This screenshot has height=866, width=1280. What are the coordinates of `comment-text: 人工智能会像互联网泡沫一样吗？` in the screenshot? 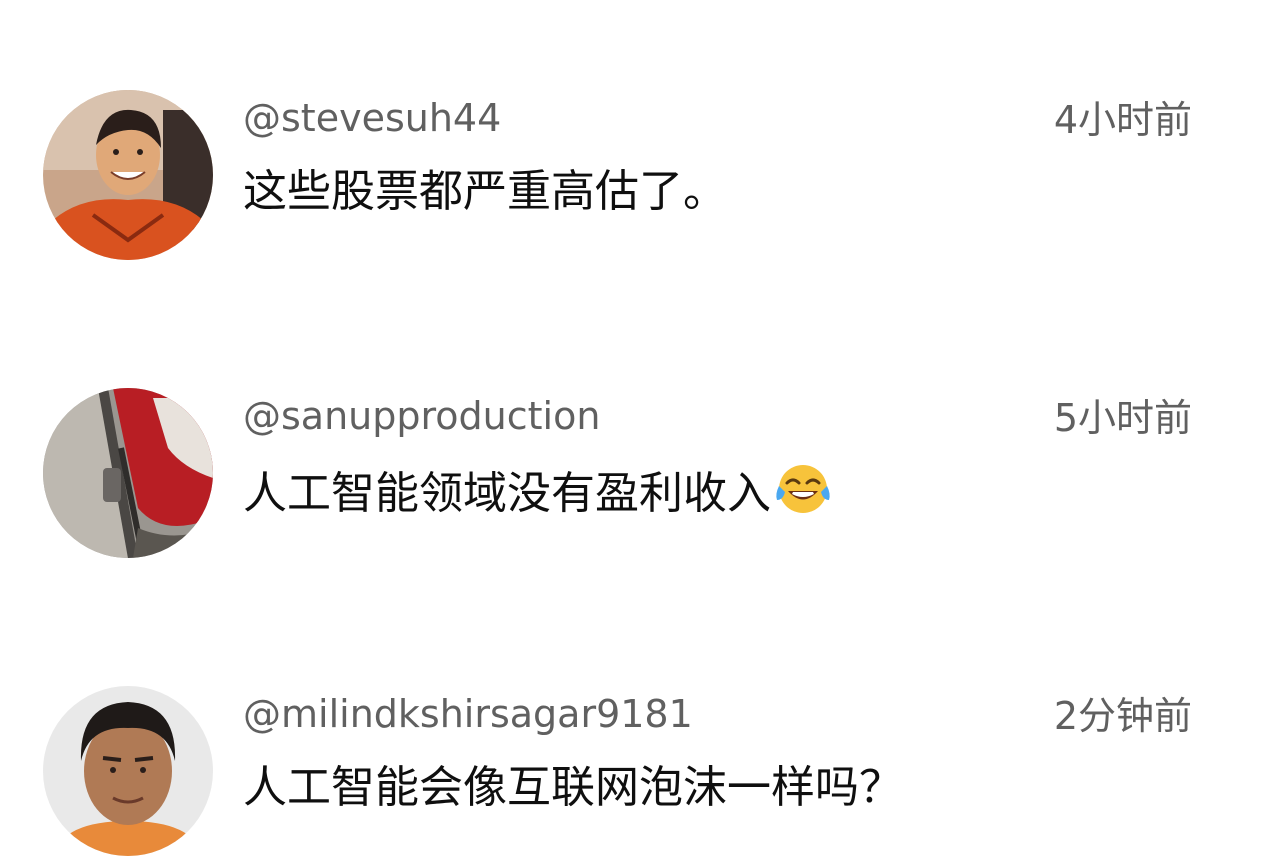 It's located at (573, 787).